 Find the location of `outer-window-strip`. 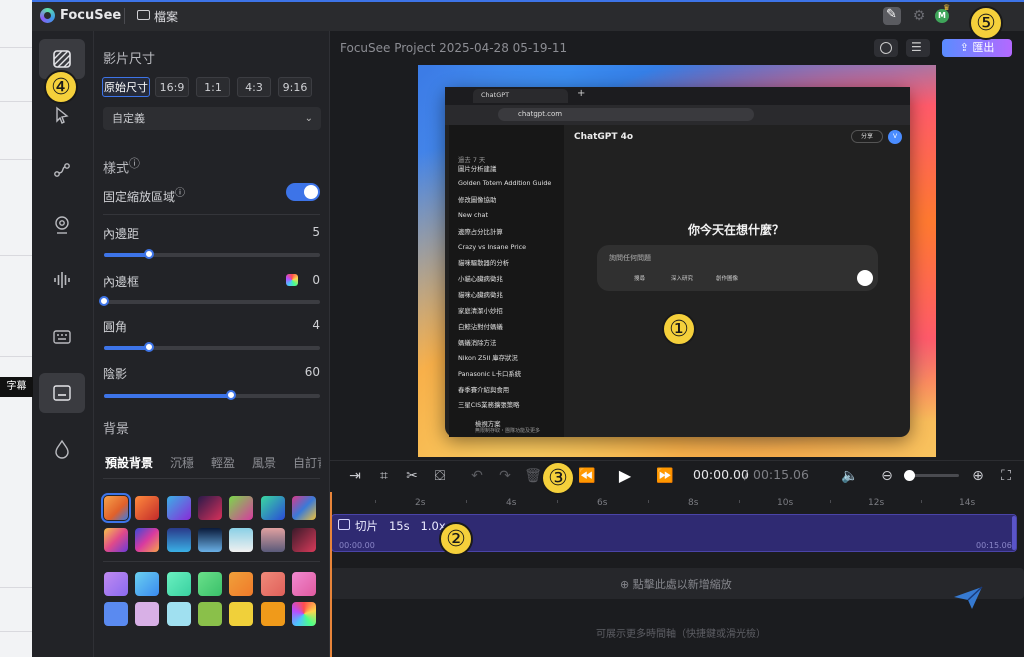

outer-window-strip is located at coordinates (16, 328).